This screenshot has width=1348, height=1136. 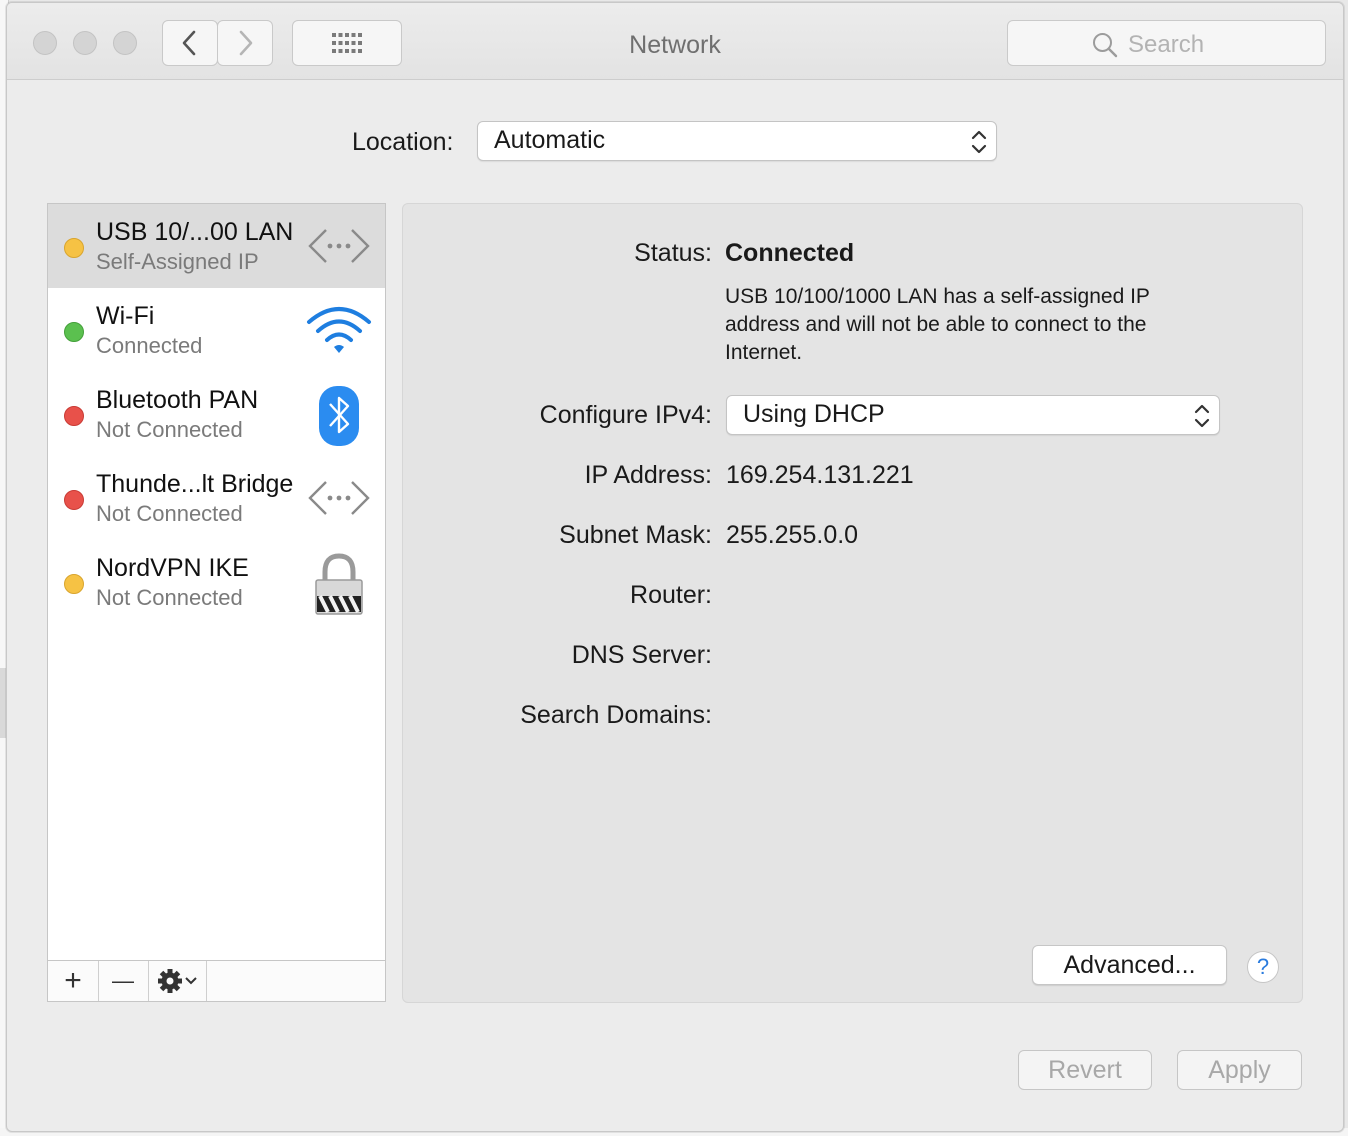 What do you see at coordinates (973, 415) in the screenshot?
I see `configure-ipv4-popup: Using DHCP` at bounding box center [973, 415].